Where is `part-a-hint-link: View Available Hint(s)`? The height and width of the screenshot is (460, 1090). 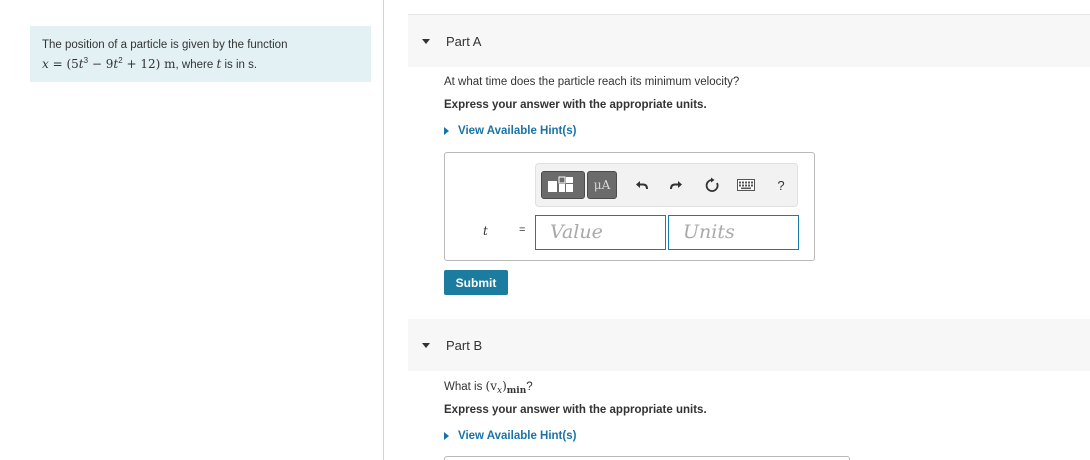
part-a-hint-link: View Available Hint(s) is located at coordinates (510, 131).